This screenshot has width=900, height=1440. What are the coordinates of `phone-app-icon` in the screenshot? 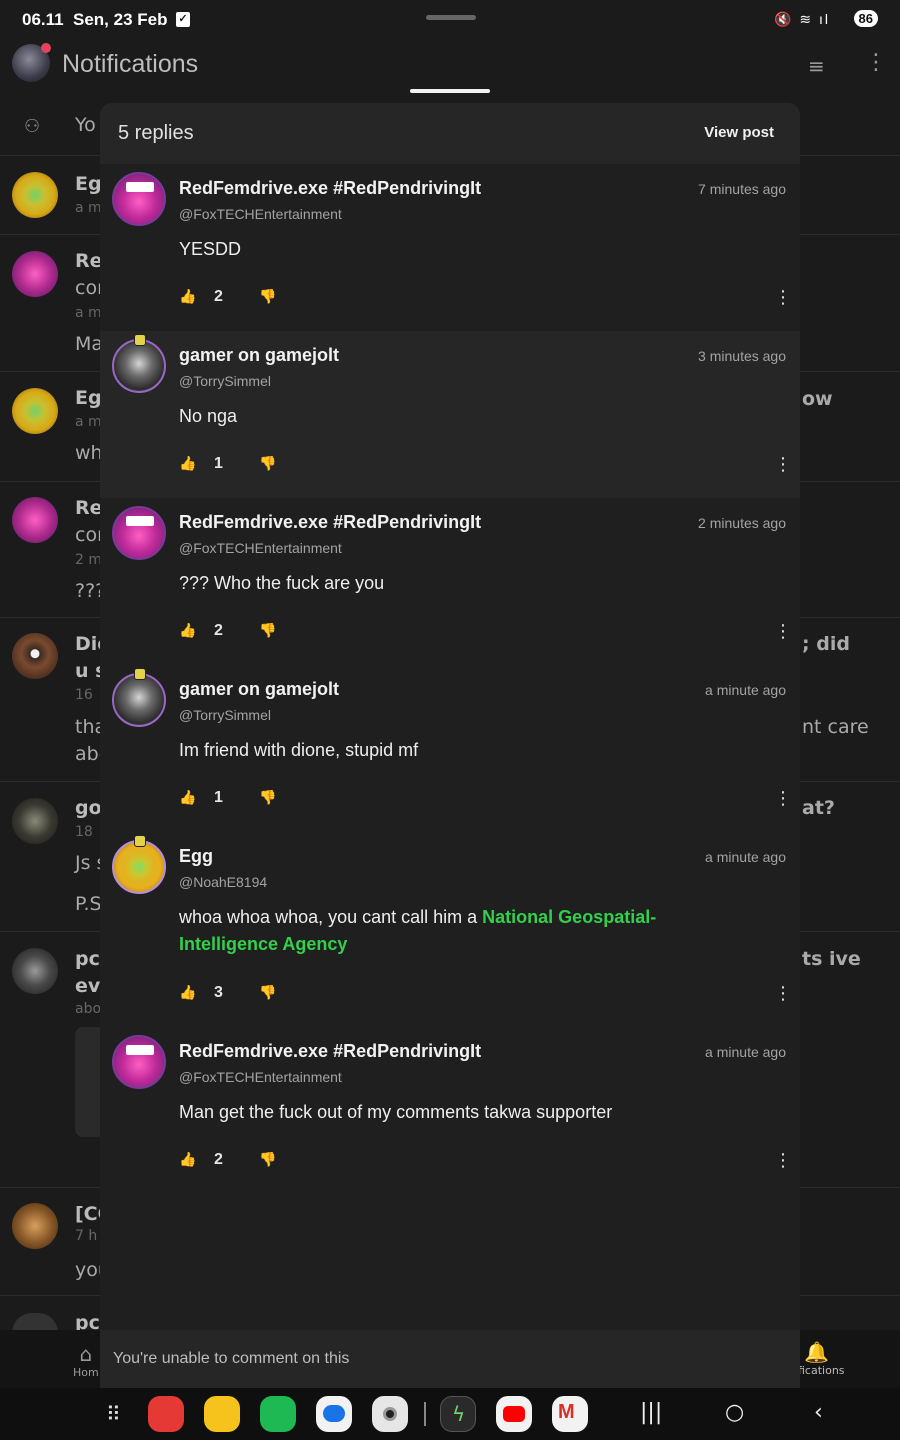 It's located at (278, 1414).